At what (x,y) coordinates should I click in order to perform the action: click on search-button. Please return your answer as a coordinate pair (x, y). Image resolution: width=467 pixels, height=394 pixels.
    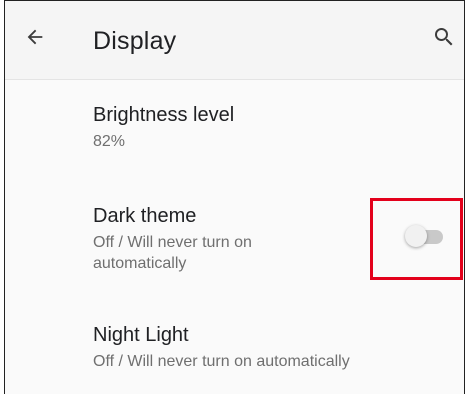
    Looking at the image, I should click on (444, 37).